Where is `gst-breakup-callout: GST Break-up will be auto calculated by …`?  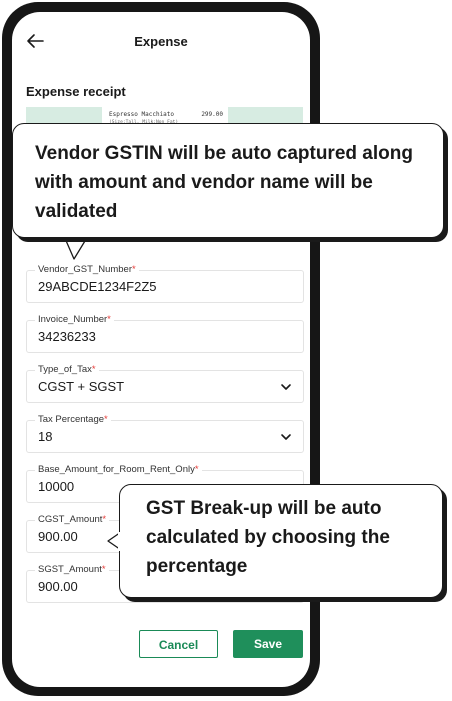
gst-breakup-callout: GST Break-up will be auto calculated by … is located at coordinates (281, 541).